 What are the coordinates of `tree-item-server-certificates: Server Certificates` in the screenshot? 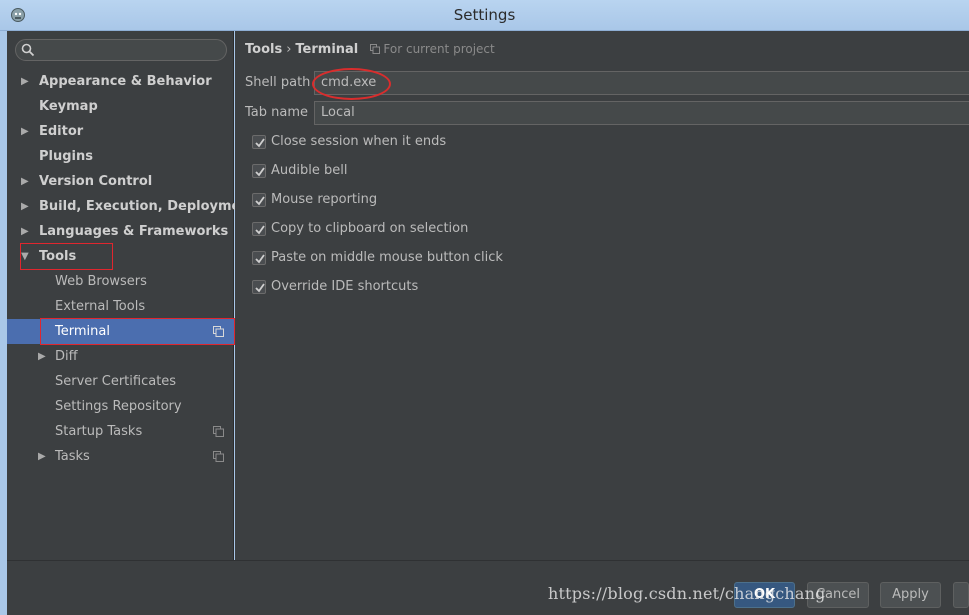 It's located at (120, 381).